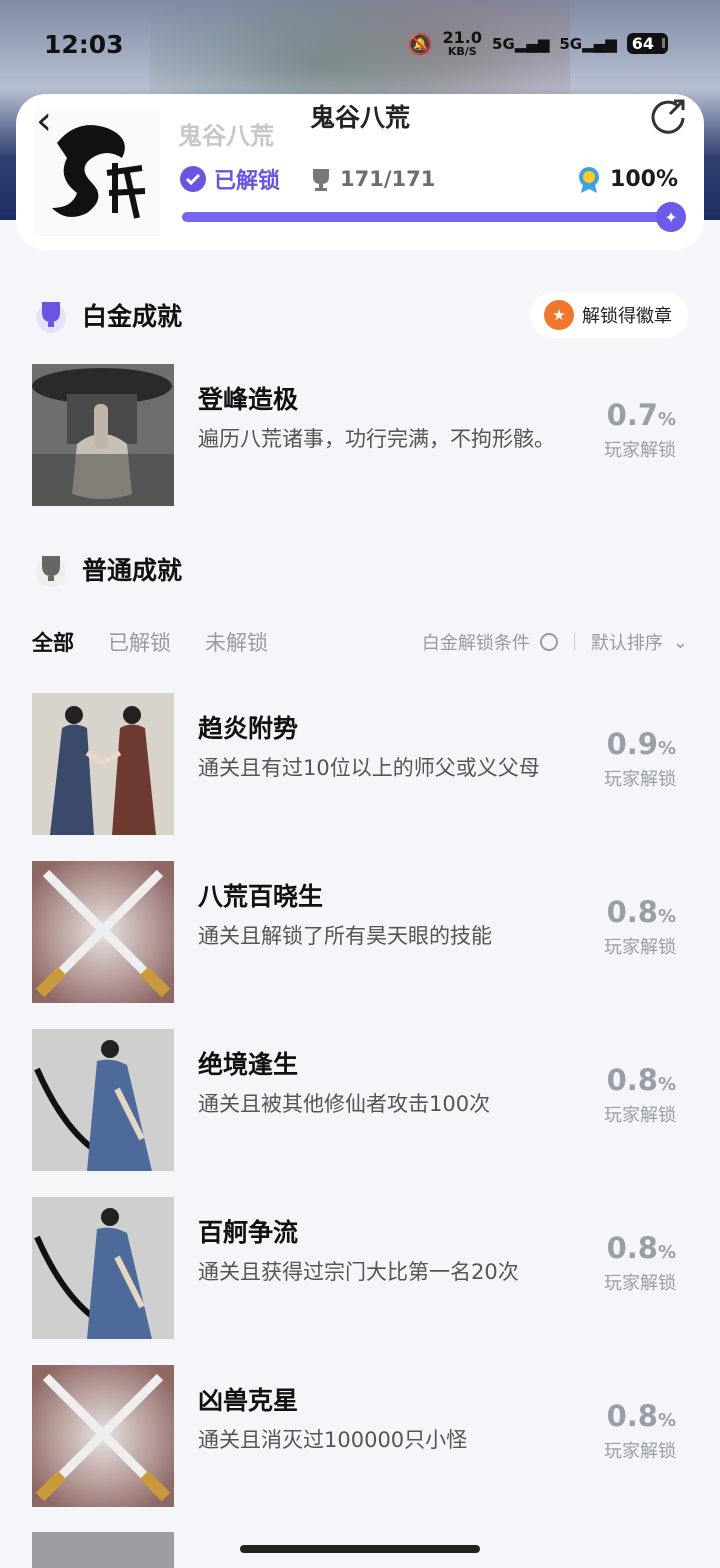  What do you see at coordinates (103, 1550) in the screenshot?
I see `achievement-image-partial` at bounding box center [103, 1550].